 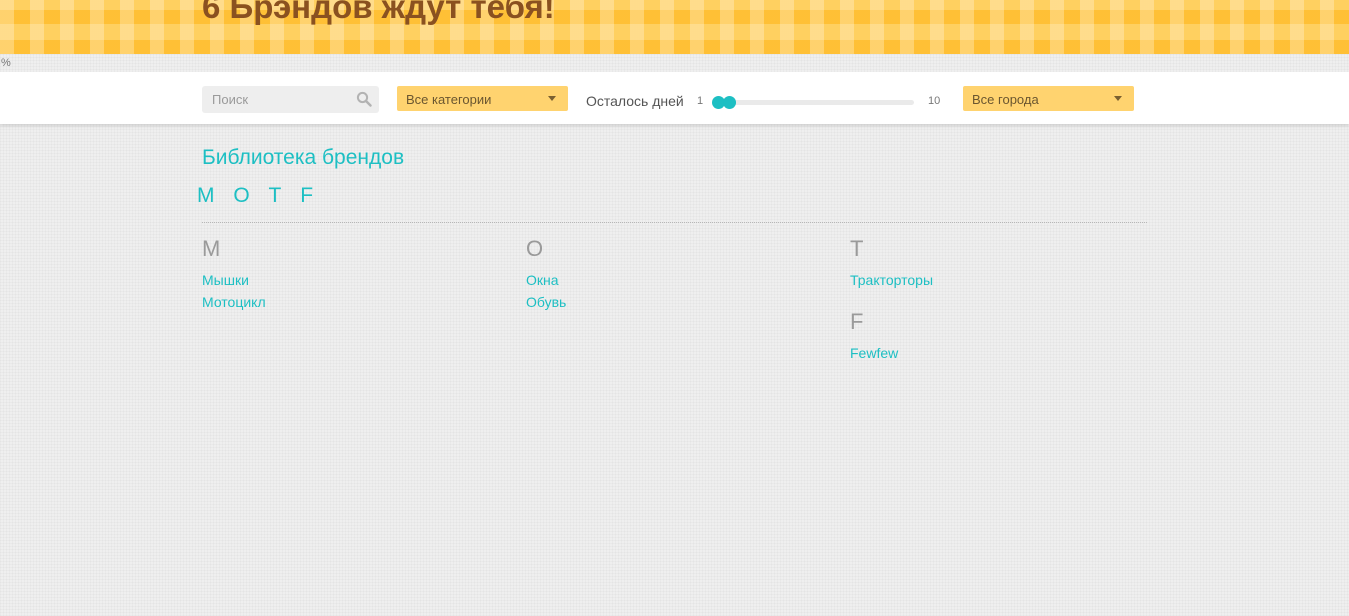 What do you see at coordinates (206, 196) in the screenshot?
I see `letter-link-m: M` at bounding box center [206, 196].